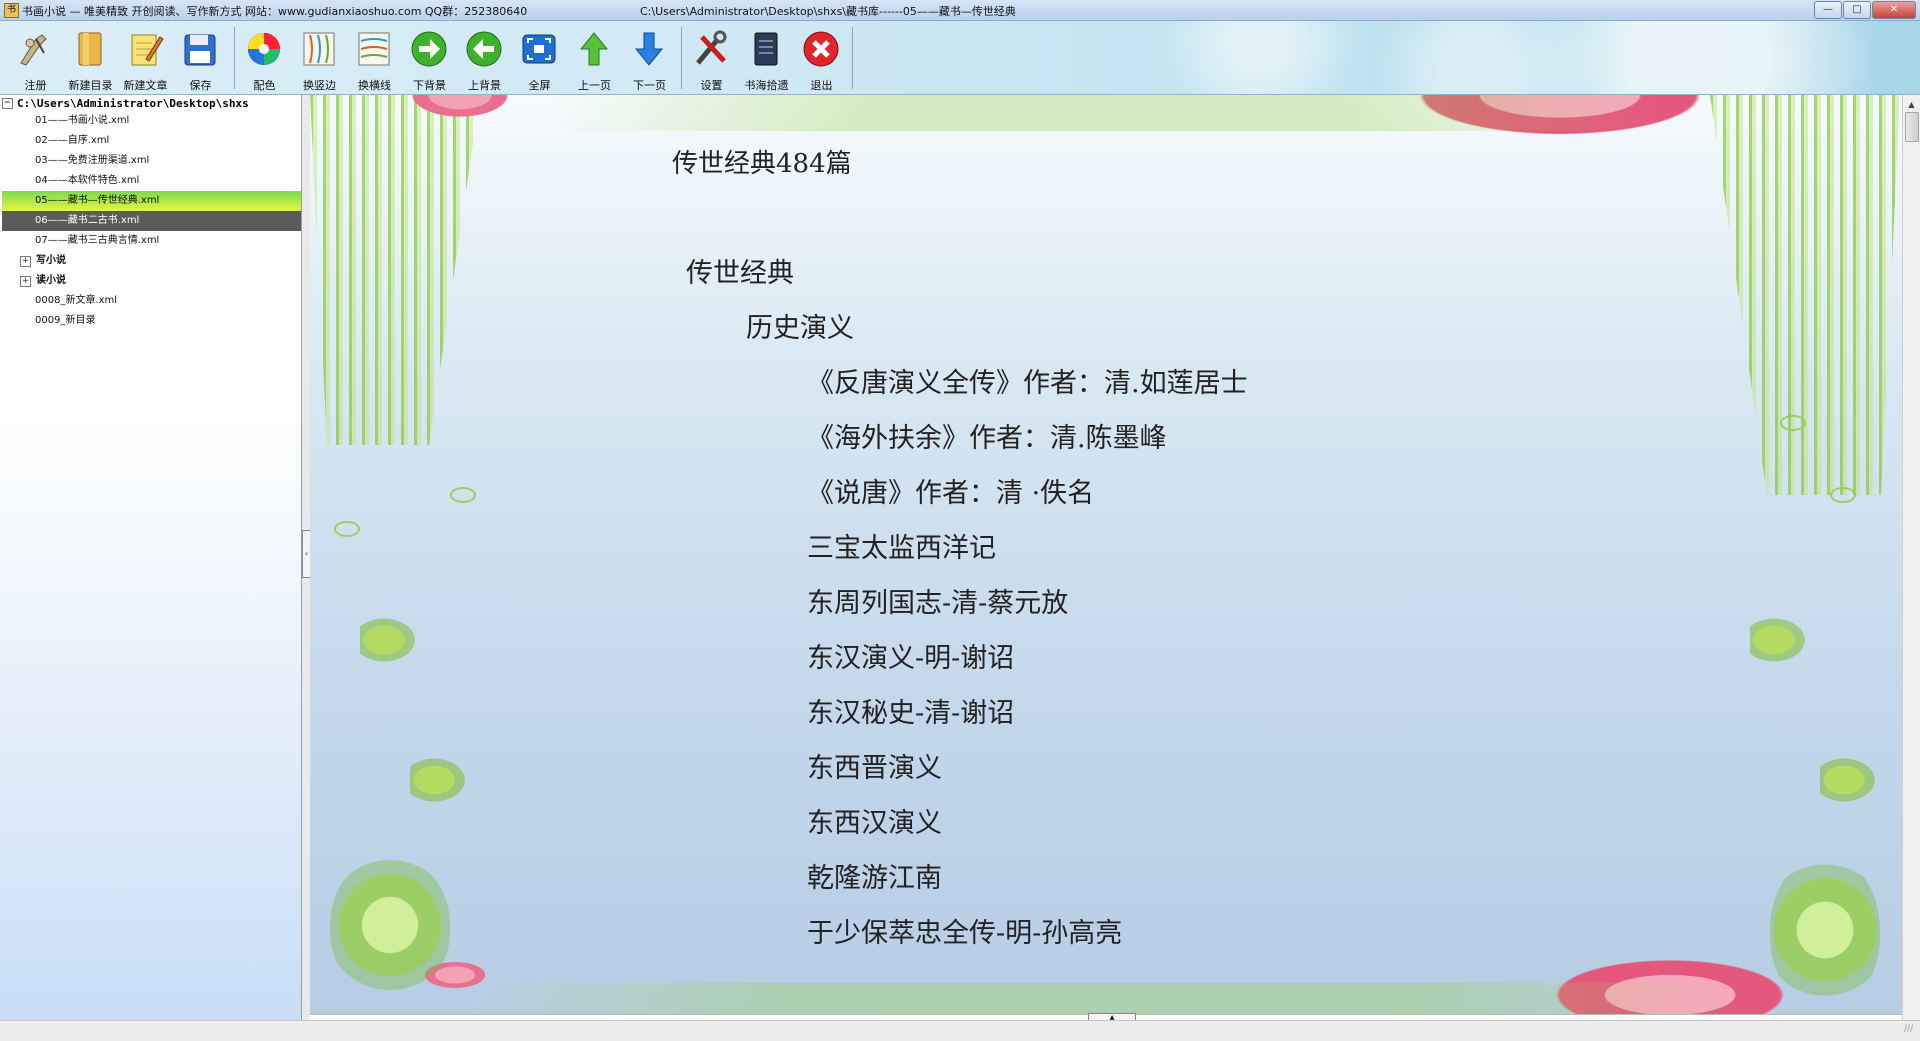 The height and width of the screenshot is (1041, 1920). I want to click on maximize-button: □, so click(1857, 10).